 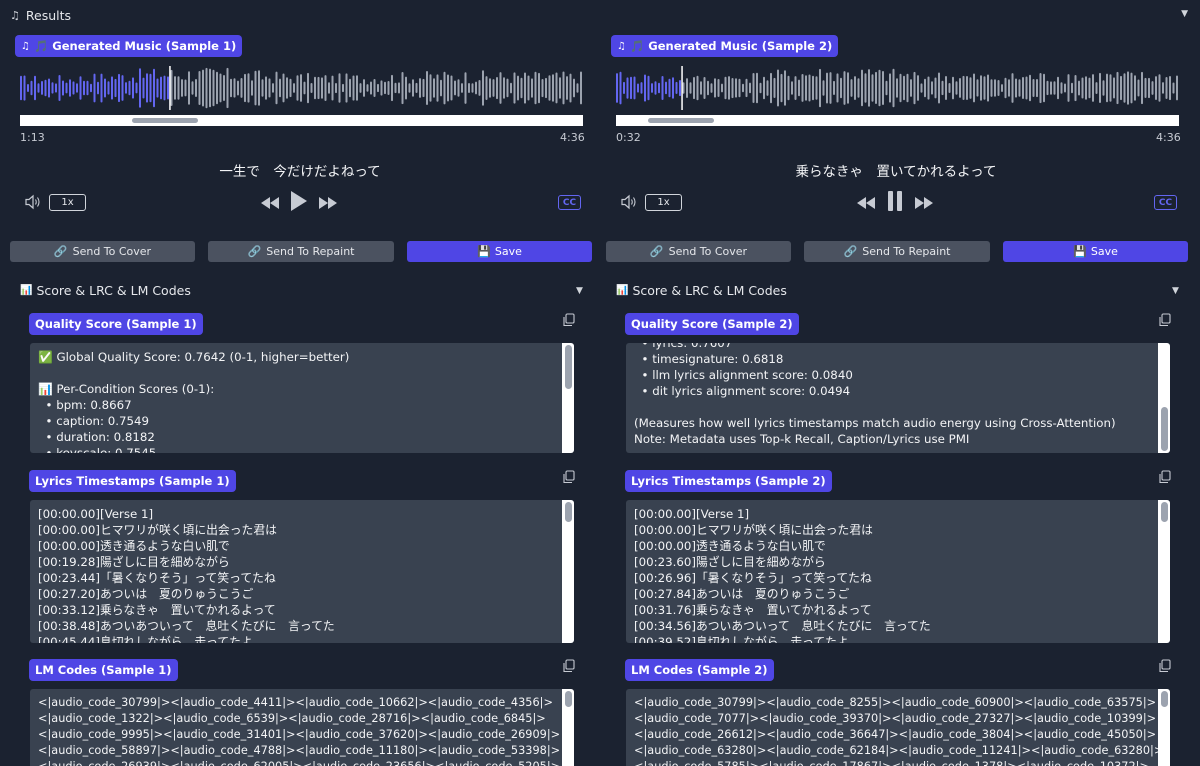 I want to click on lyrics-timestamps-label: Lyrics Timestamps (Sample 2), so click(x=728, y=481).